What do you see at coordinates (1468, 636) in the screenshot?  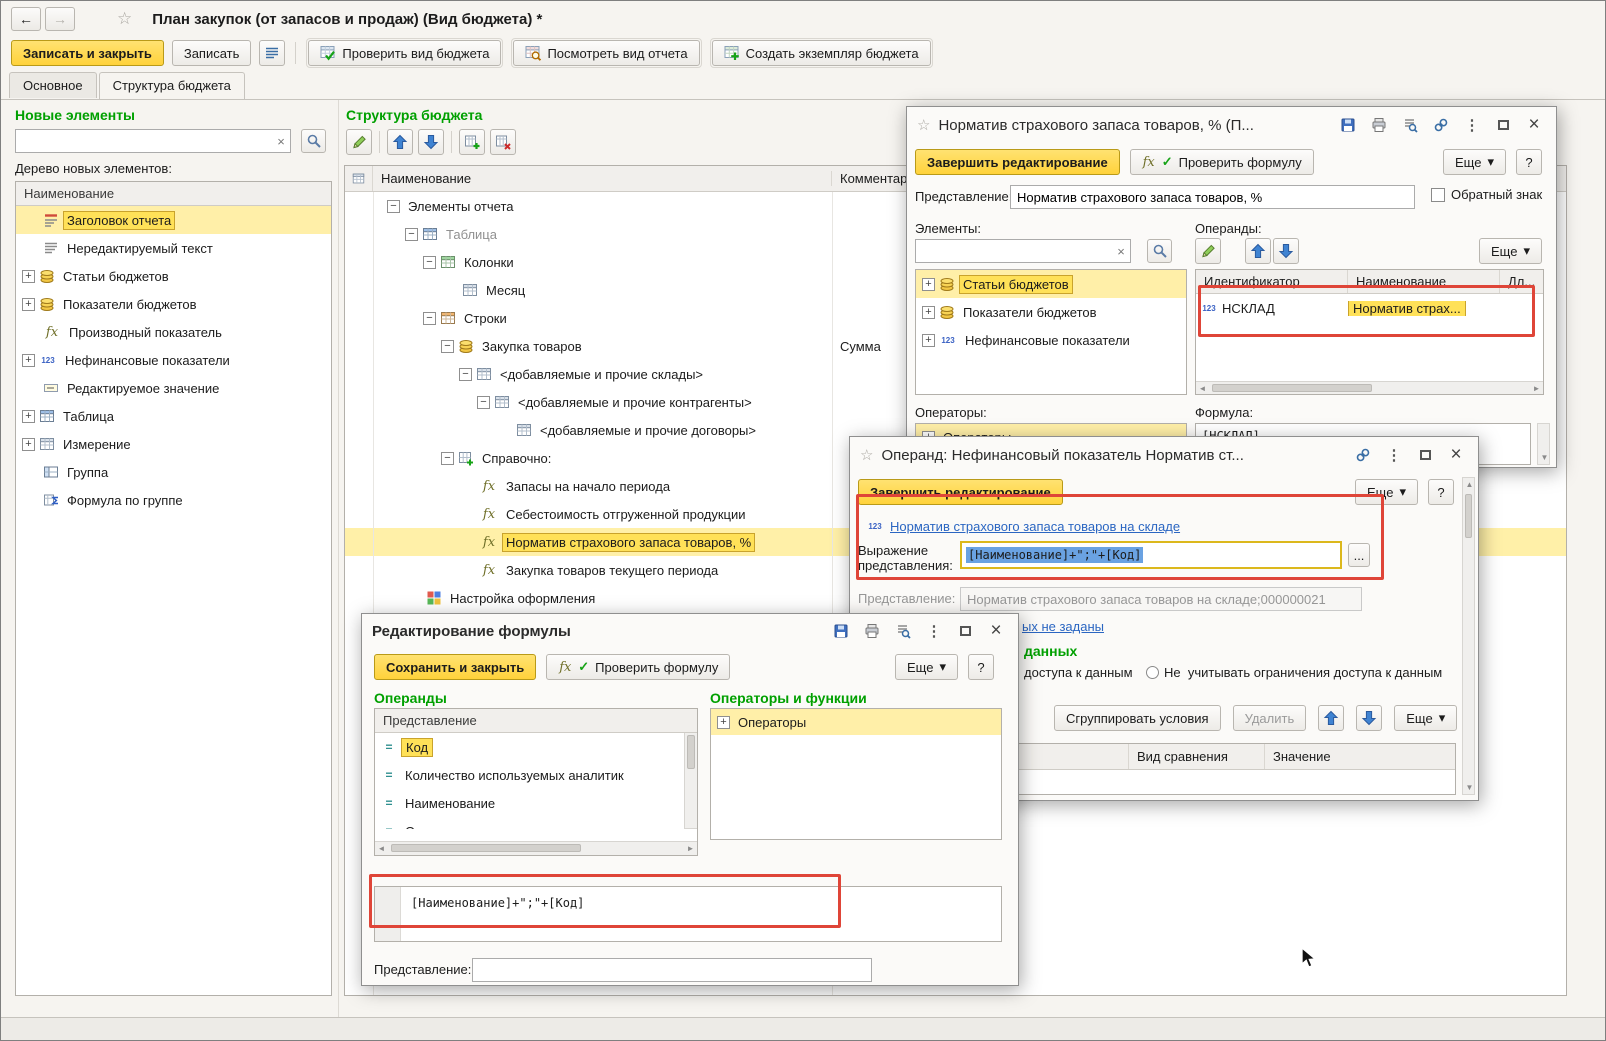 I see `vertical-scrollbar: ▲ ▼` at bounding box center [1468, 636].